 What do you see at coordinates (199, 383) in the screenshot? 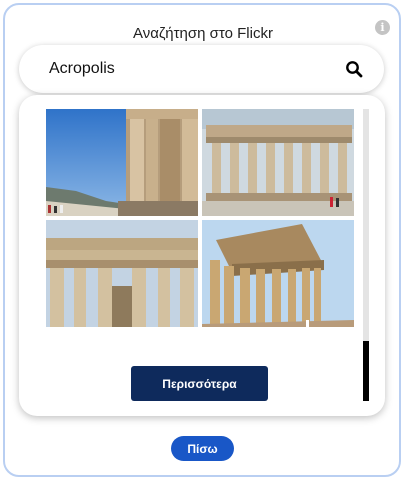
I see `more-button: Περισσότερα` at bounding box center [199, 383].